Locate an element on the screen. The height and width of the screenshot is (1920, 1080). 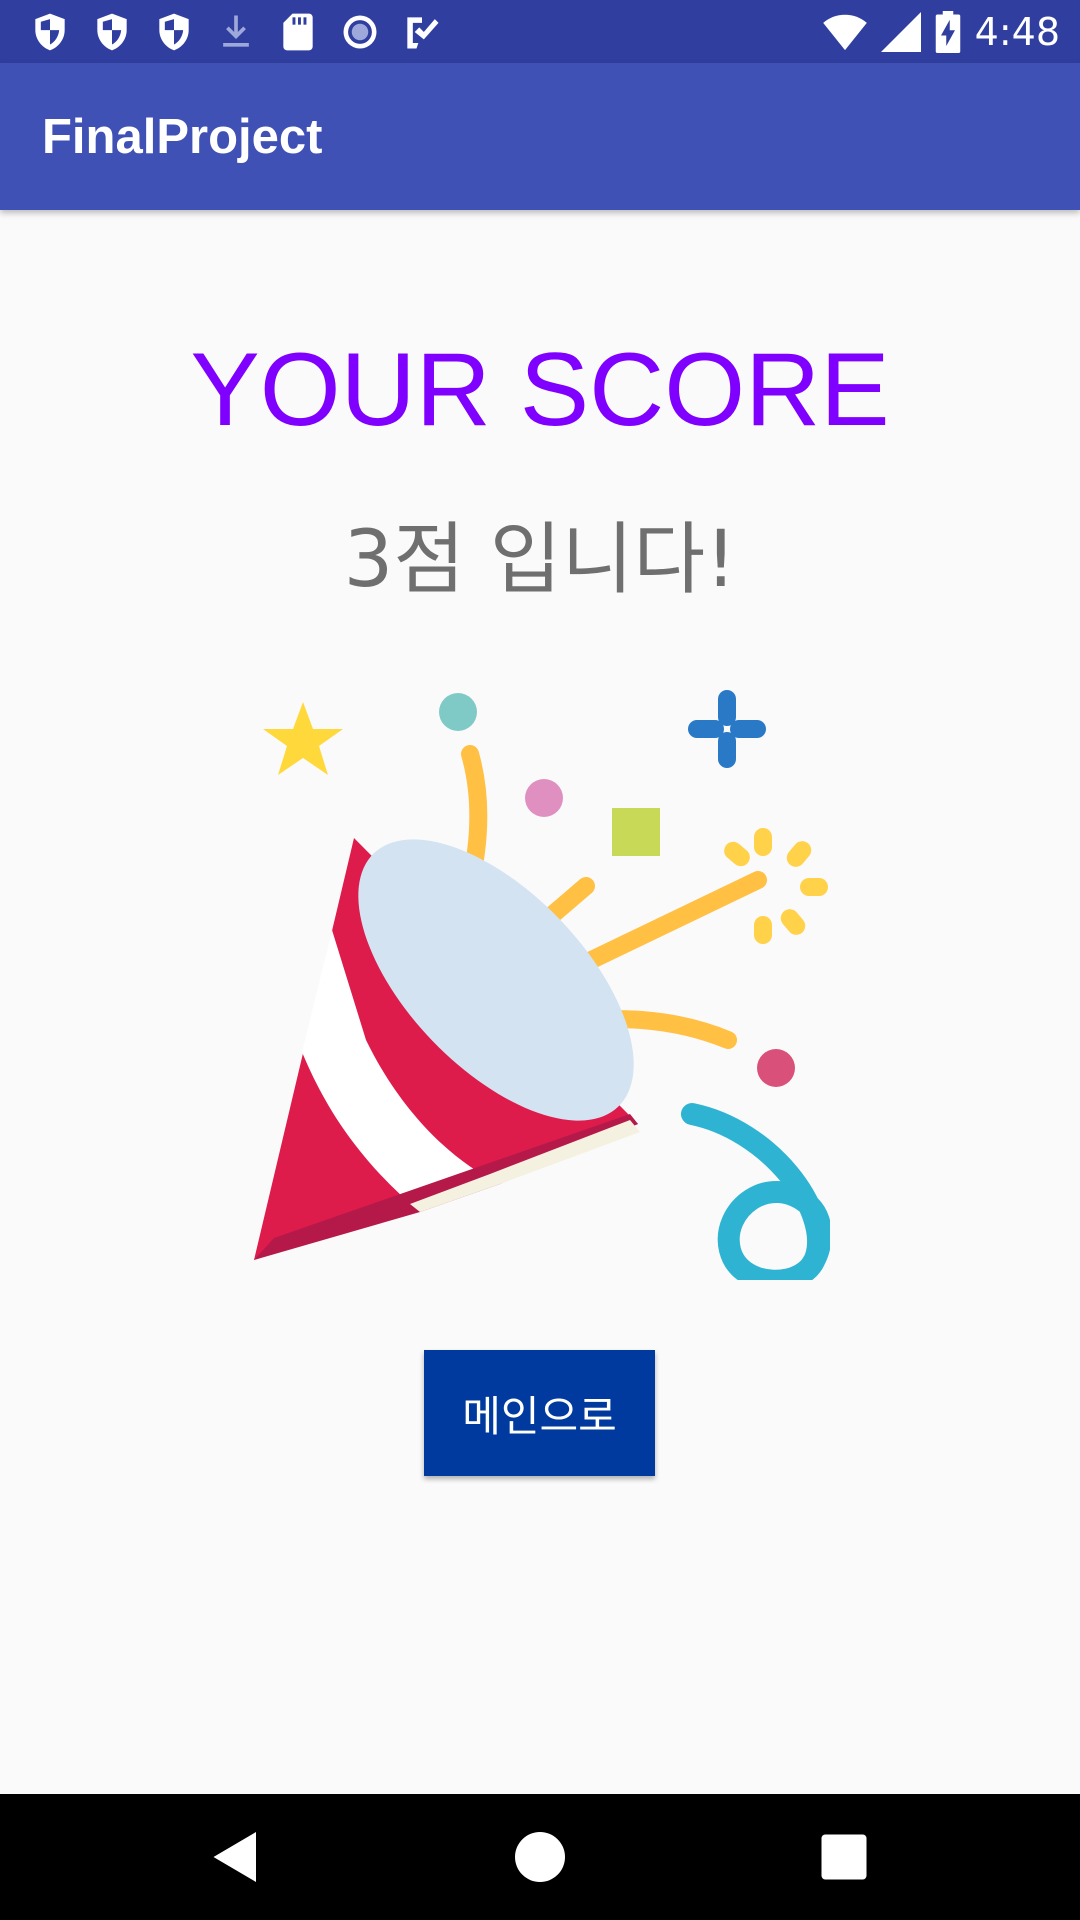
home-icon is located at coordinates (540, 1857).